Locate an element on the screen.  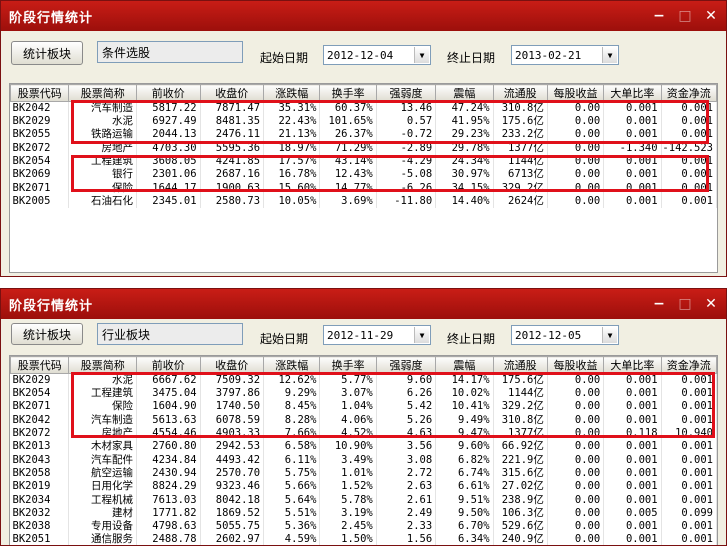
table-cell: 2301.06 is located at coordinates (168, 175).